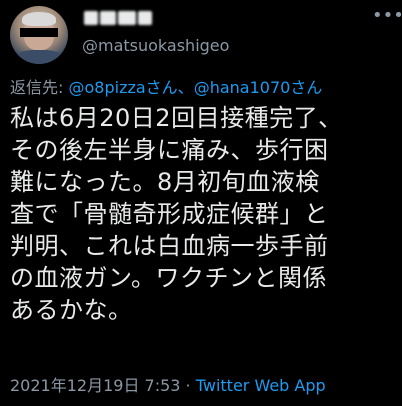 Image resolution: width=402 pixels, height=406 pixels. Describe the element at coordinates (169, 214) in the screenshot. I see `tweet-text-line: 査で「骨髄奇形成症候群」と` at that location.